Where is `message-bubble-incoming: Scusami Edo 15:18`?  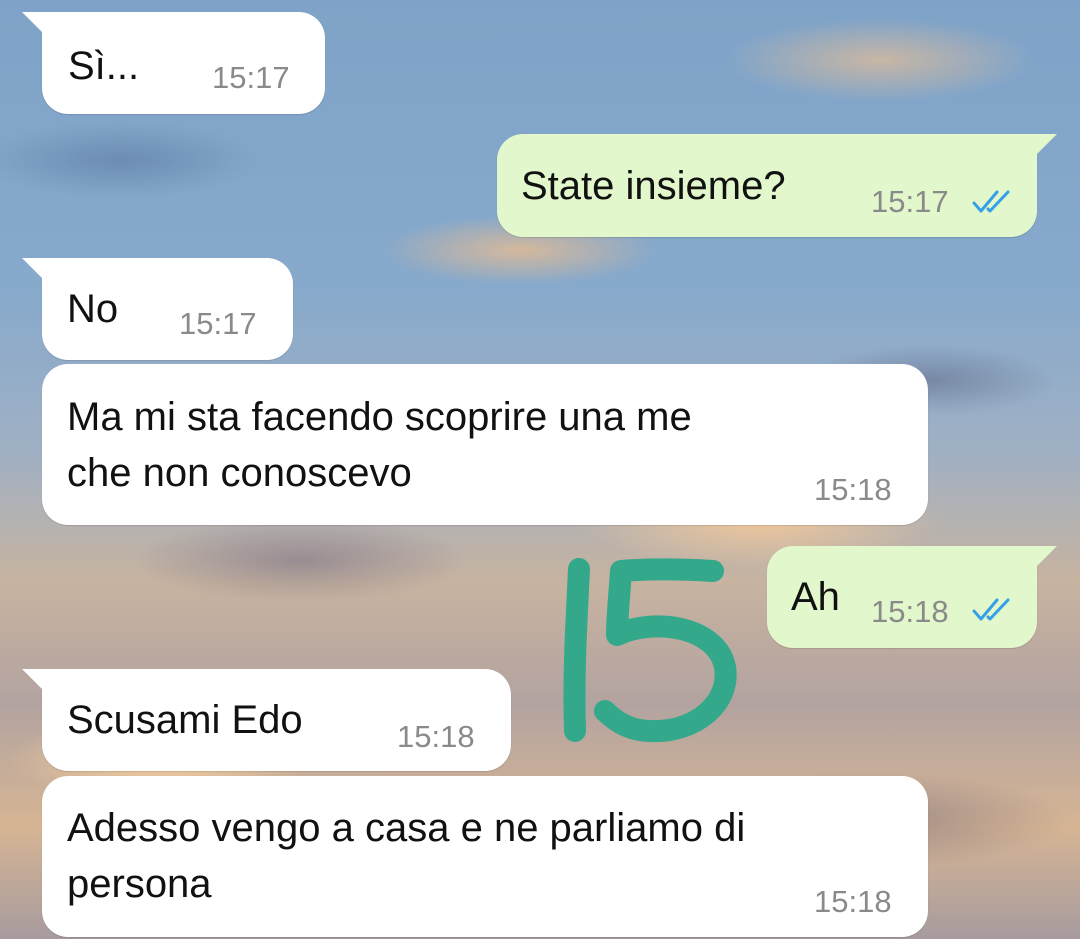
message-bubble-incoming: Scusami Edo 15:18 is located at coordinates (266, 720).